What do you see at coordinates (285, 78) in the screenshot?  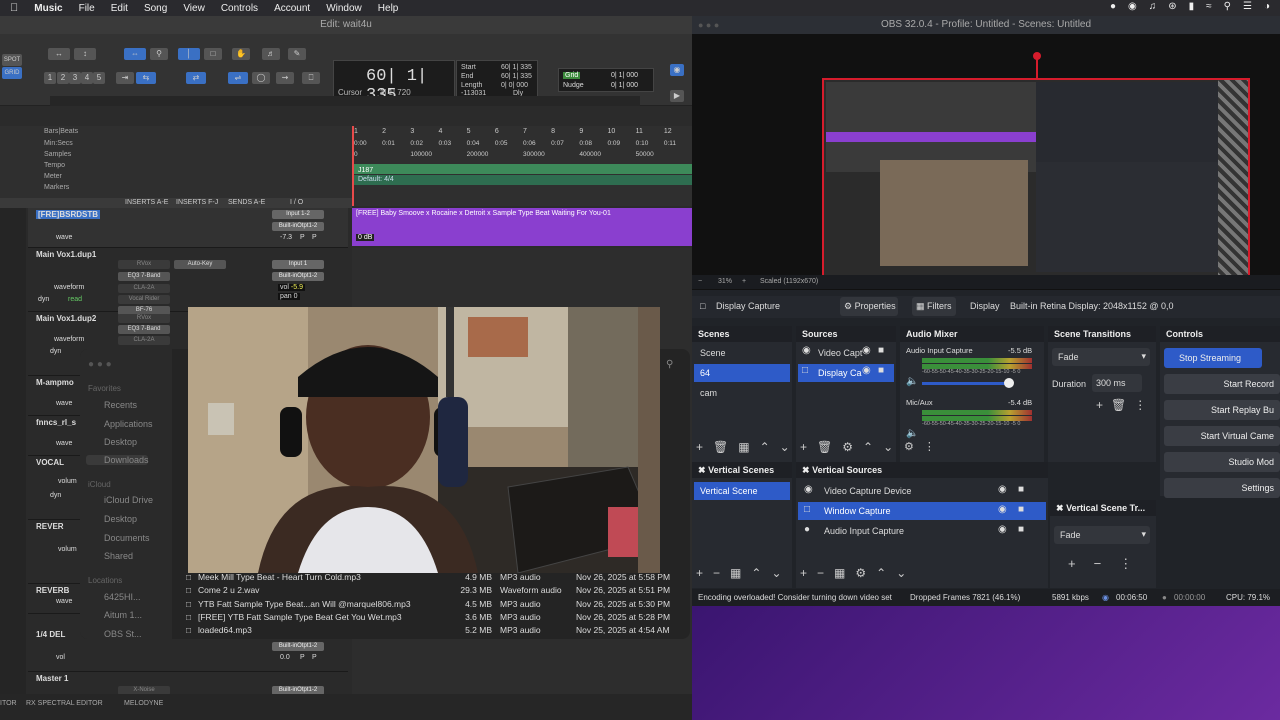 I see `automation-follows-button: ⇝` at bounding box center [285, 78].